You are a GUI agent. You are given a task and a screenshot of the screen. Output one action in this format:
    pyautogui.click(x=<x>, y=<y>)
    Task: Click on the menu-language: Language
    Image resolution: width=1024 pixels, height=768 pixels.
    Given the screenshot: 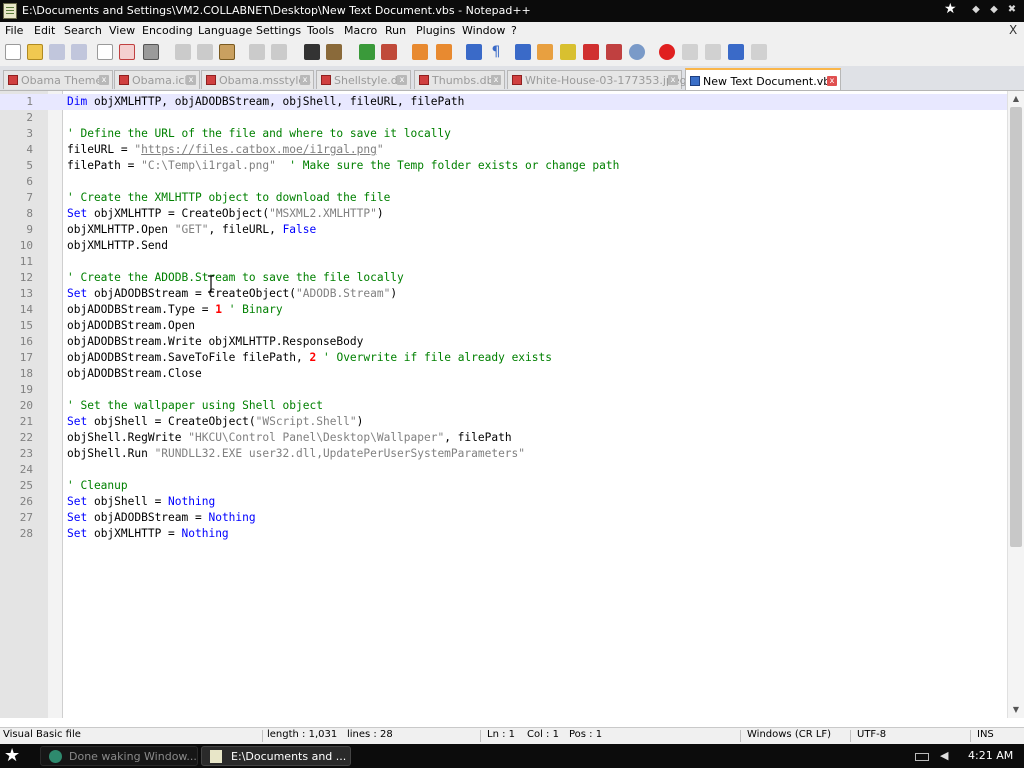 What is the action you would take?
    pyautogui.click(x=225, y=30)
    